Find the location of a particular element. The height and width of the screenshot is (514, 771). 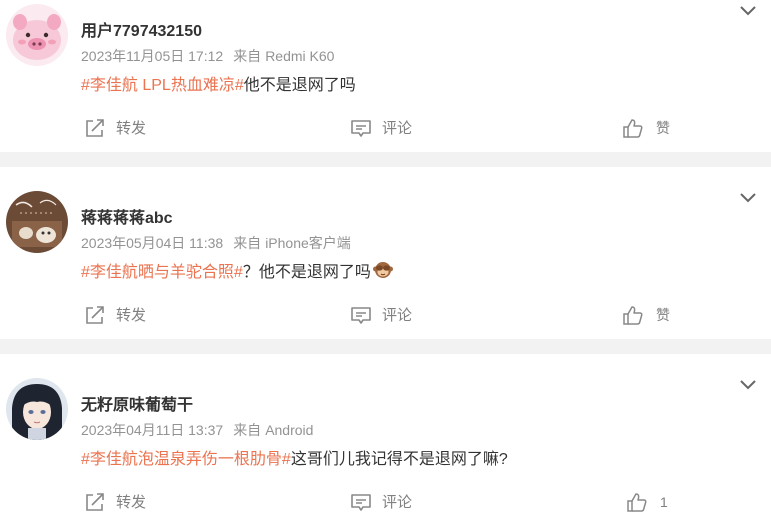

pink-pig-avatar is located at coordinates (37, 35).